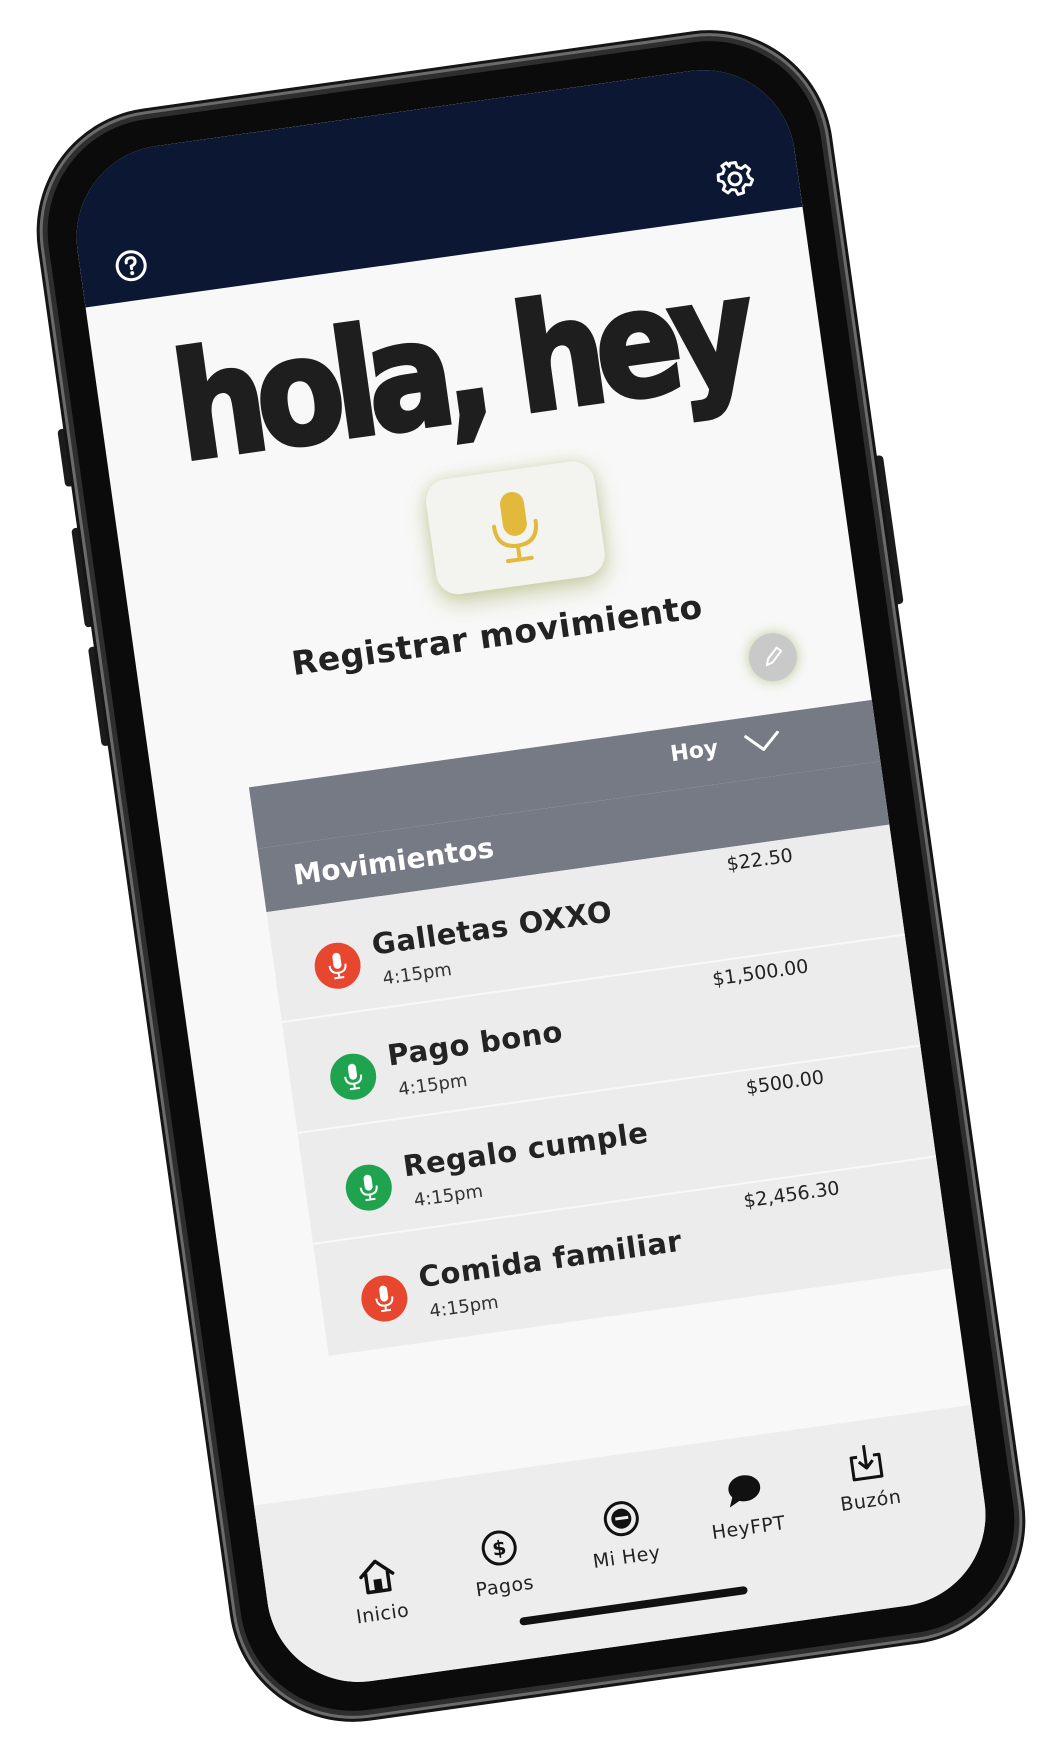  What do you see at coordinates (748, 1528) in the screenshot?
I see `nav-label: HeyFPT` at bounding box center [748, 1528].